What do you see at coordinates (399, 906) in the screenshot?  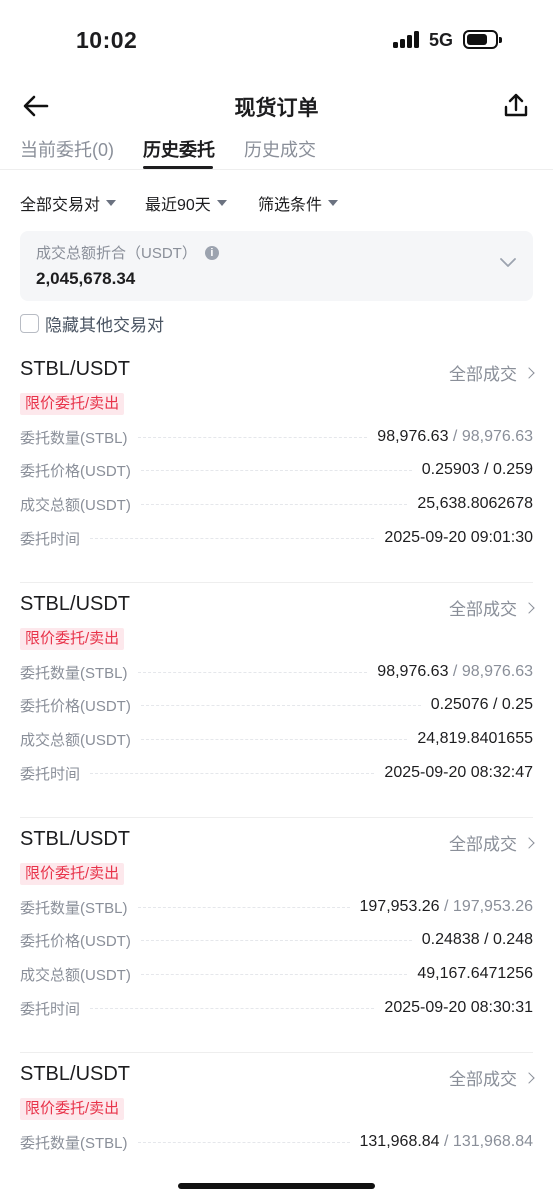 I see `qty-filled: 197,953.26` at bounding box center [399, 906].